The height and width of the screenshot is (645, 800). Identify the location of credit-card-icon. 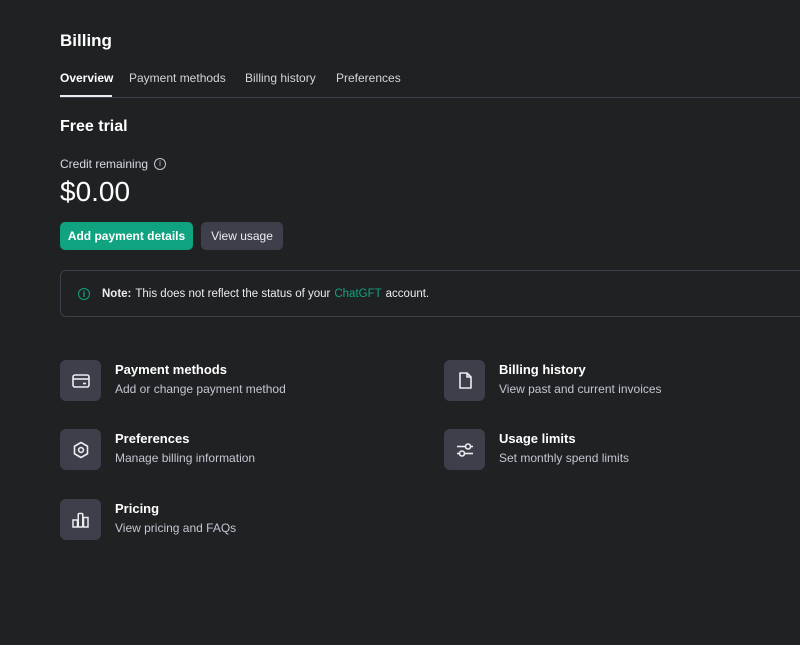
(80, 380).